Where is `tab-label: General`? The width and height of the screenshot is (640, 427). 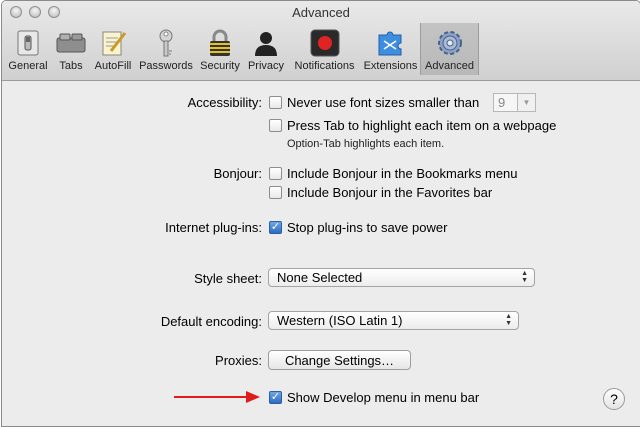
tab-label: General is located at coordinates (28, 66).